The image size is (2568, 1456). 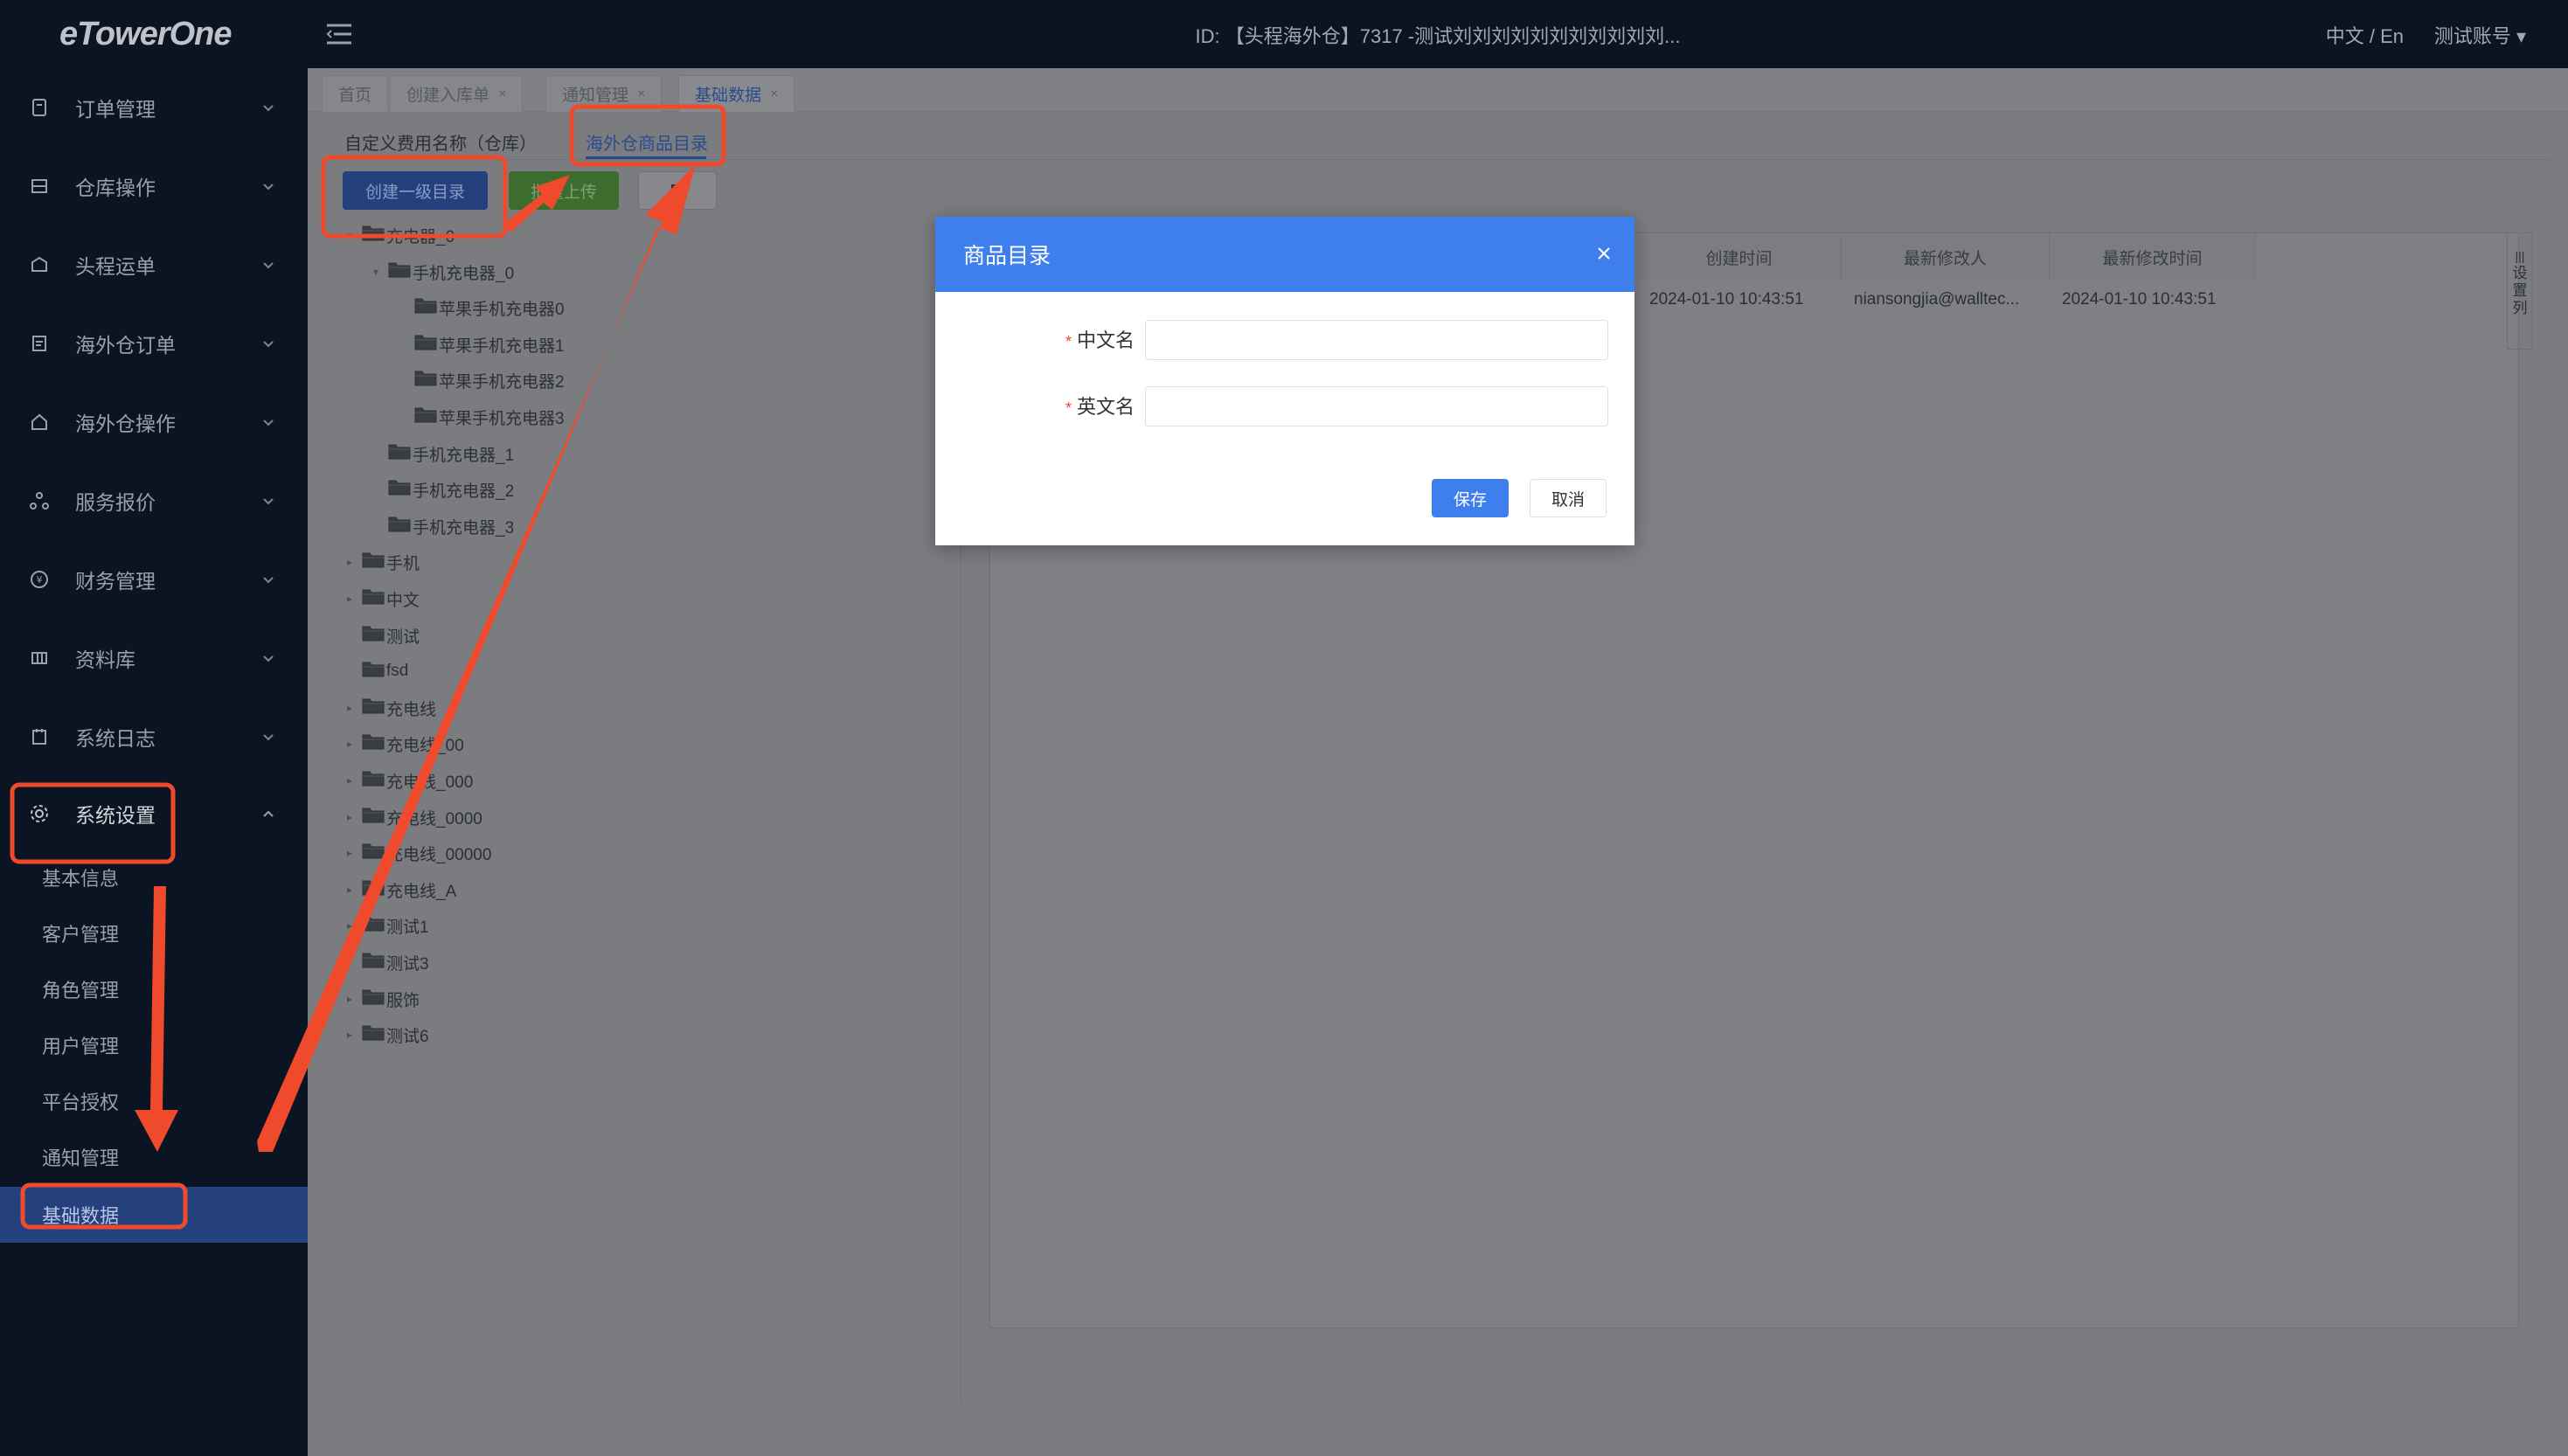 What do you see at coordinates (39, 658) in the screenshot?
I see `library-icon` at bounding box center [39, 658].